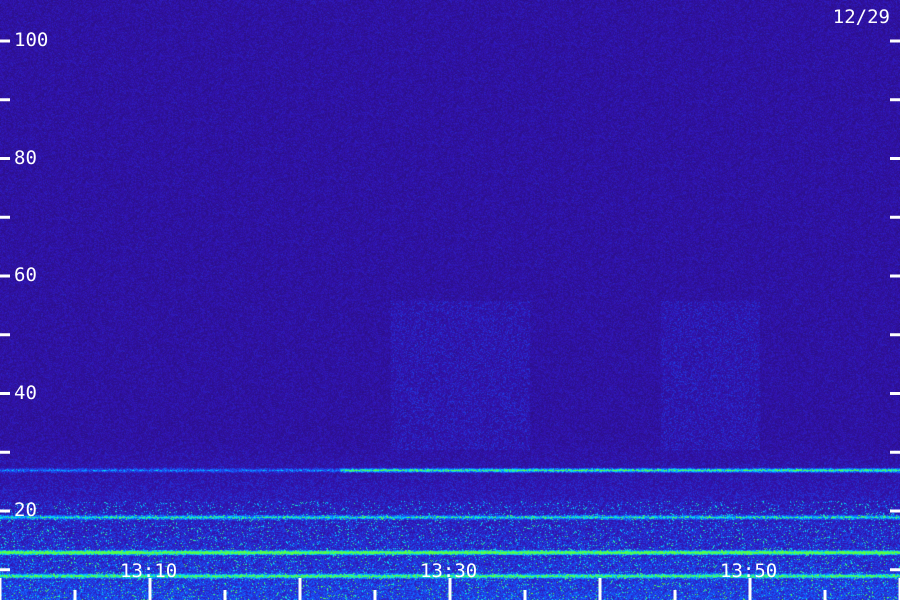 The height and width of the screenshot is (600, 900). Describe the element at coordinates (861, 17) in the screenshot. I see `date-label: 12/29` at that location.